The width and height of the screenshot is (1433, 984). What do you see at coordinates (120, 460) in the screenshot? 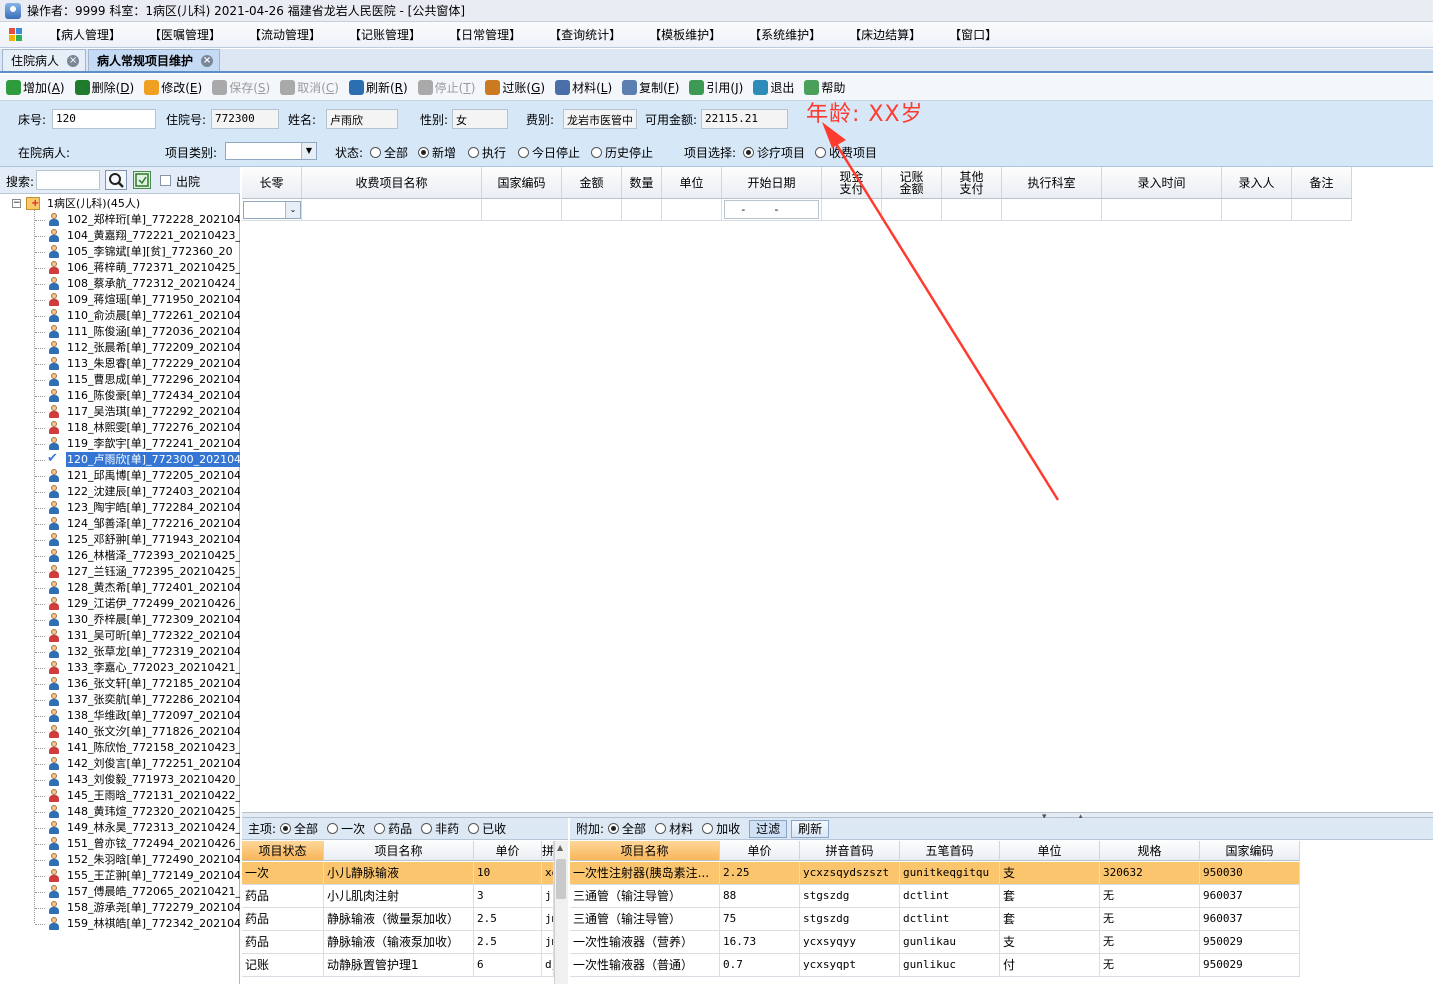
I see `tree-patient-row: ✔ 120_卢雨欣[单]_772300_2021042` at bounding box center [120, 460].